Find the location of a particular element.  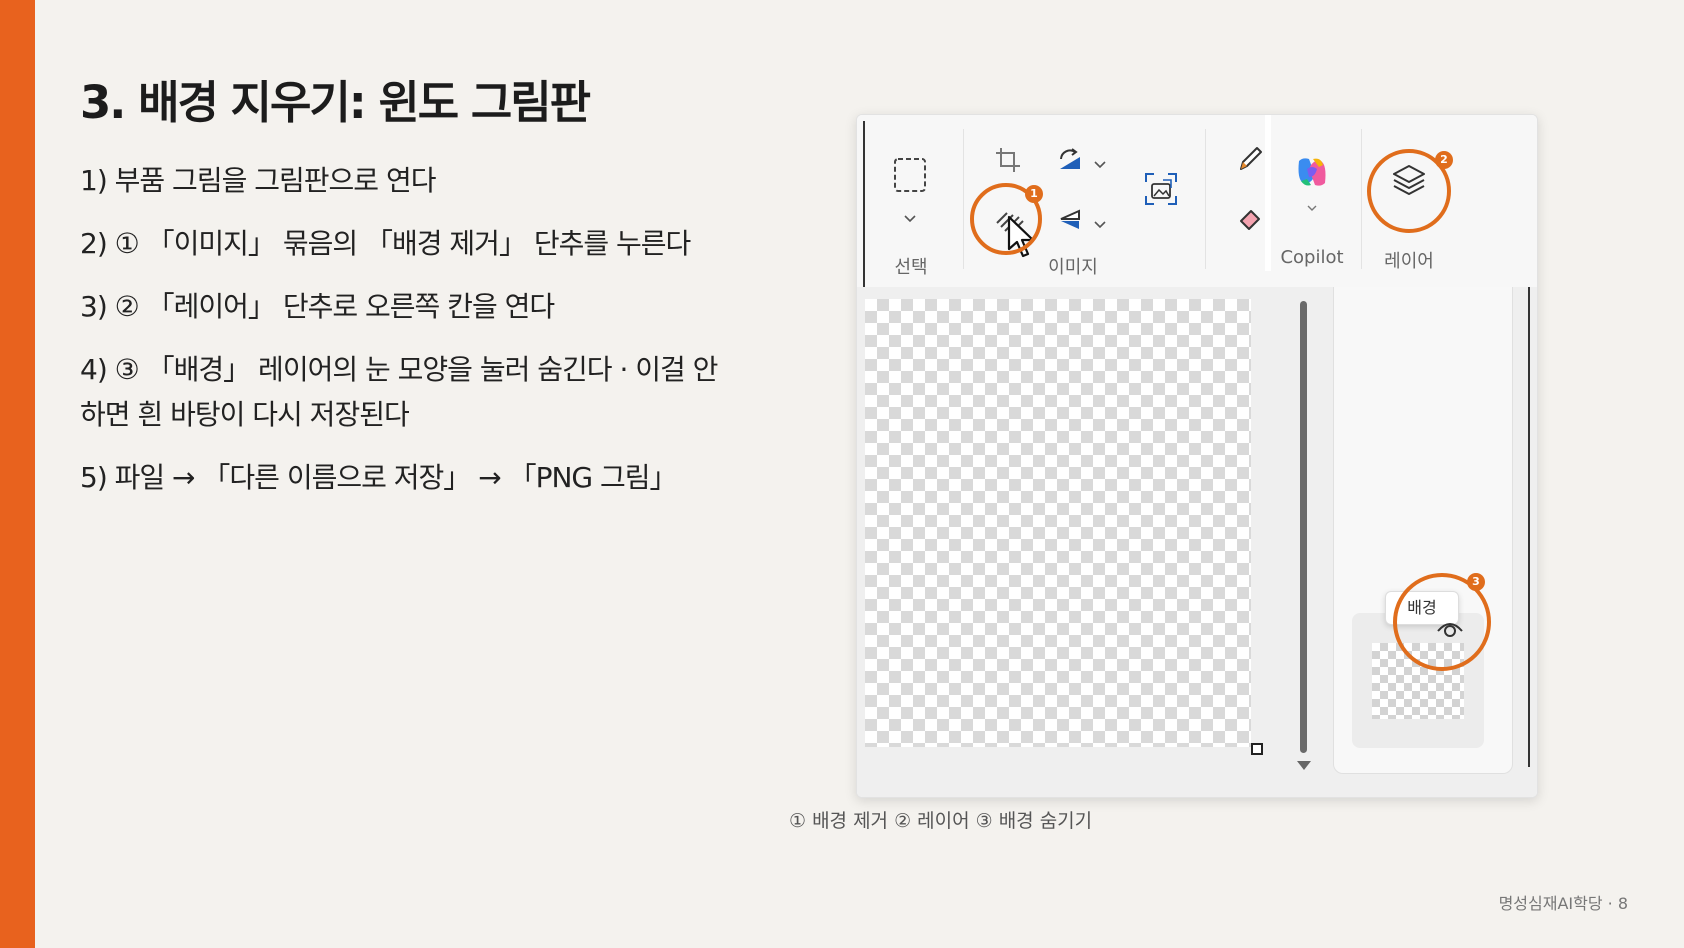

figure-caption: ① 배경 제거 ② 레이어 ③ 배경 숨기기 is located at coordinates (941, 821).